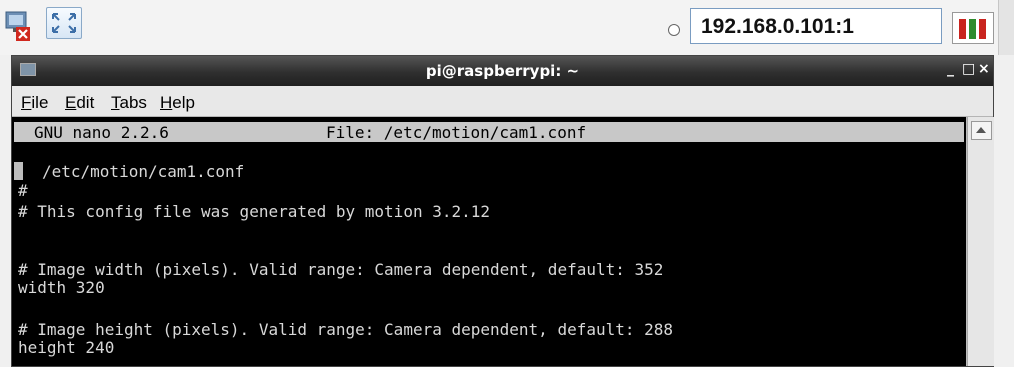 The width and height of the screenshot is (1014, 367). Describe the element at coordinates (18, 171) in the screenshot. I see `text-cursor` at that location.